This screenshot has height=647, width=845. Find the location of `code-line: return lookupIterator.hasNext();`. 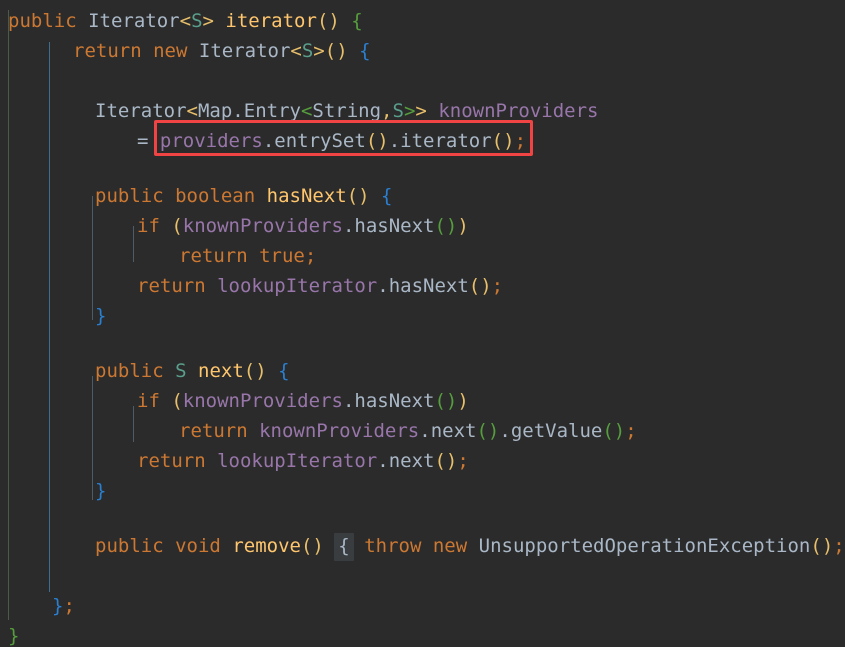

code-line: return lookupIterator.hasNext(); is located at coordinates (255, 286).